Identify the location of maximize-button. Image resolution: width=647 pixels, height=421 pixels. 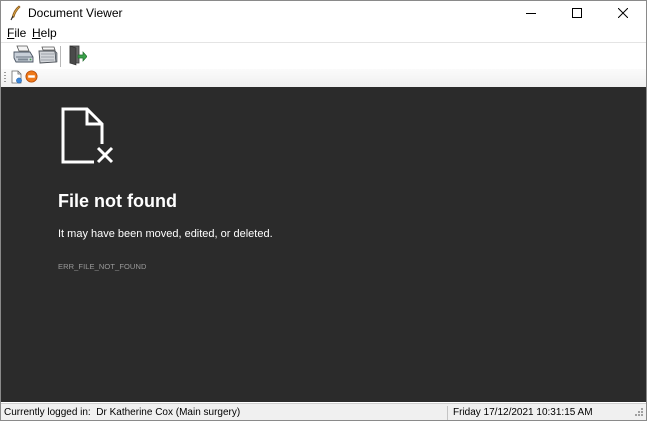
(577, 13).